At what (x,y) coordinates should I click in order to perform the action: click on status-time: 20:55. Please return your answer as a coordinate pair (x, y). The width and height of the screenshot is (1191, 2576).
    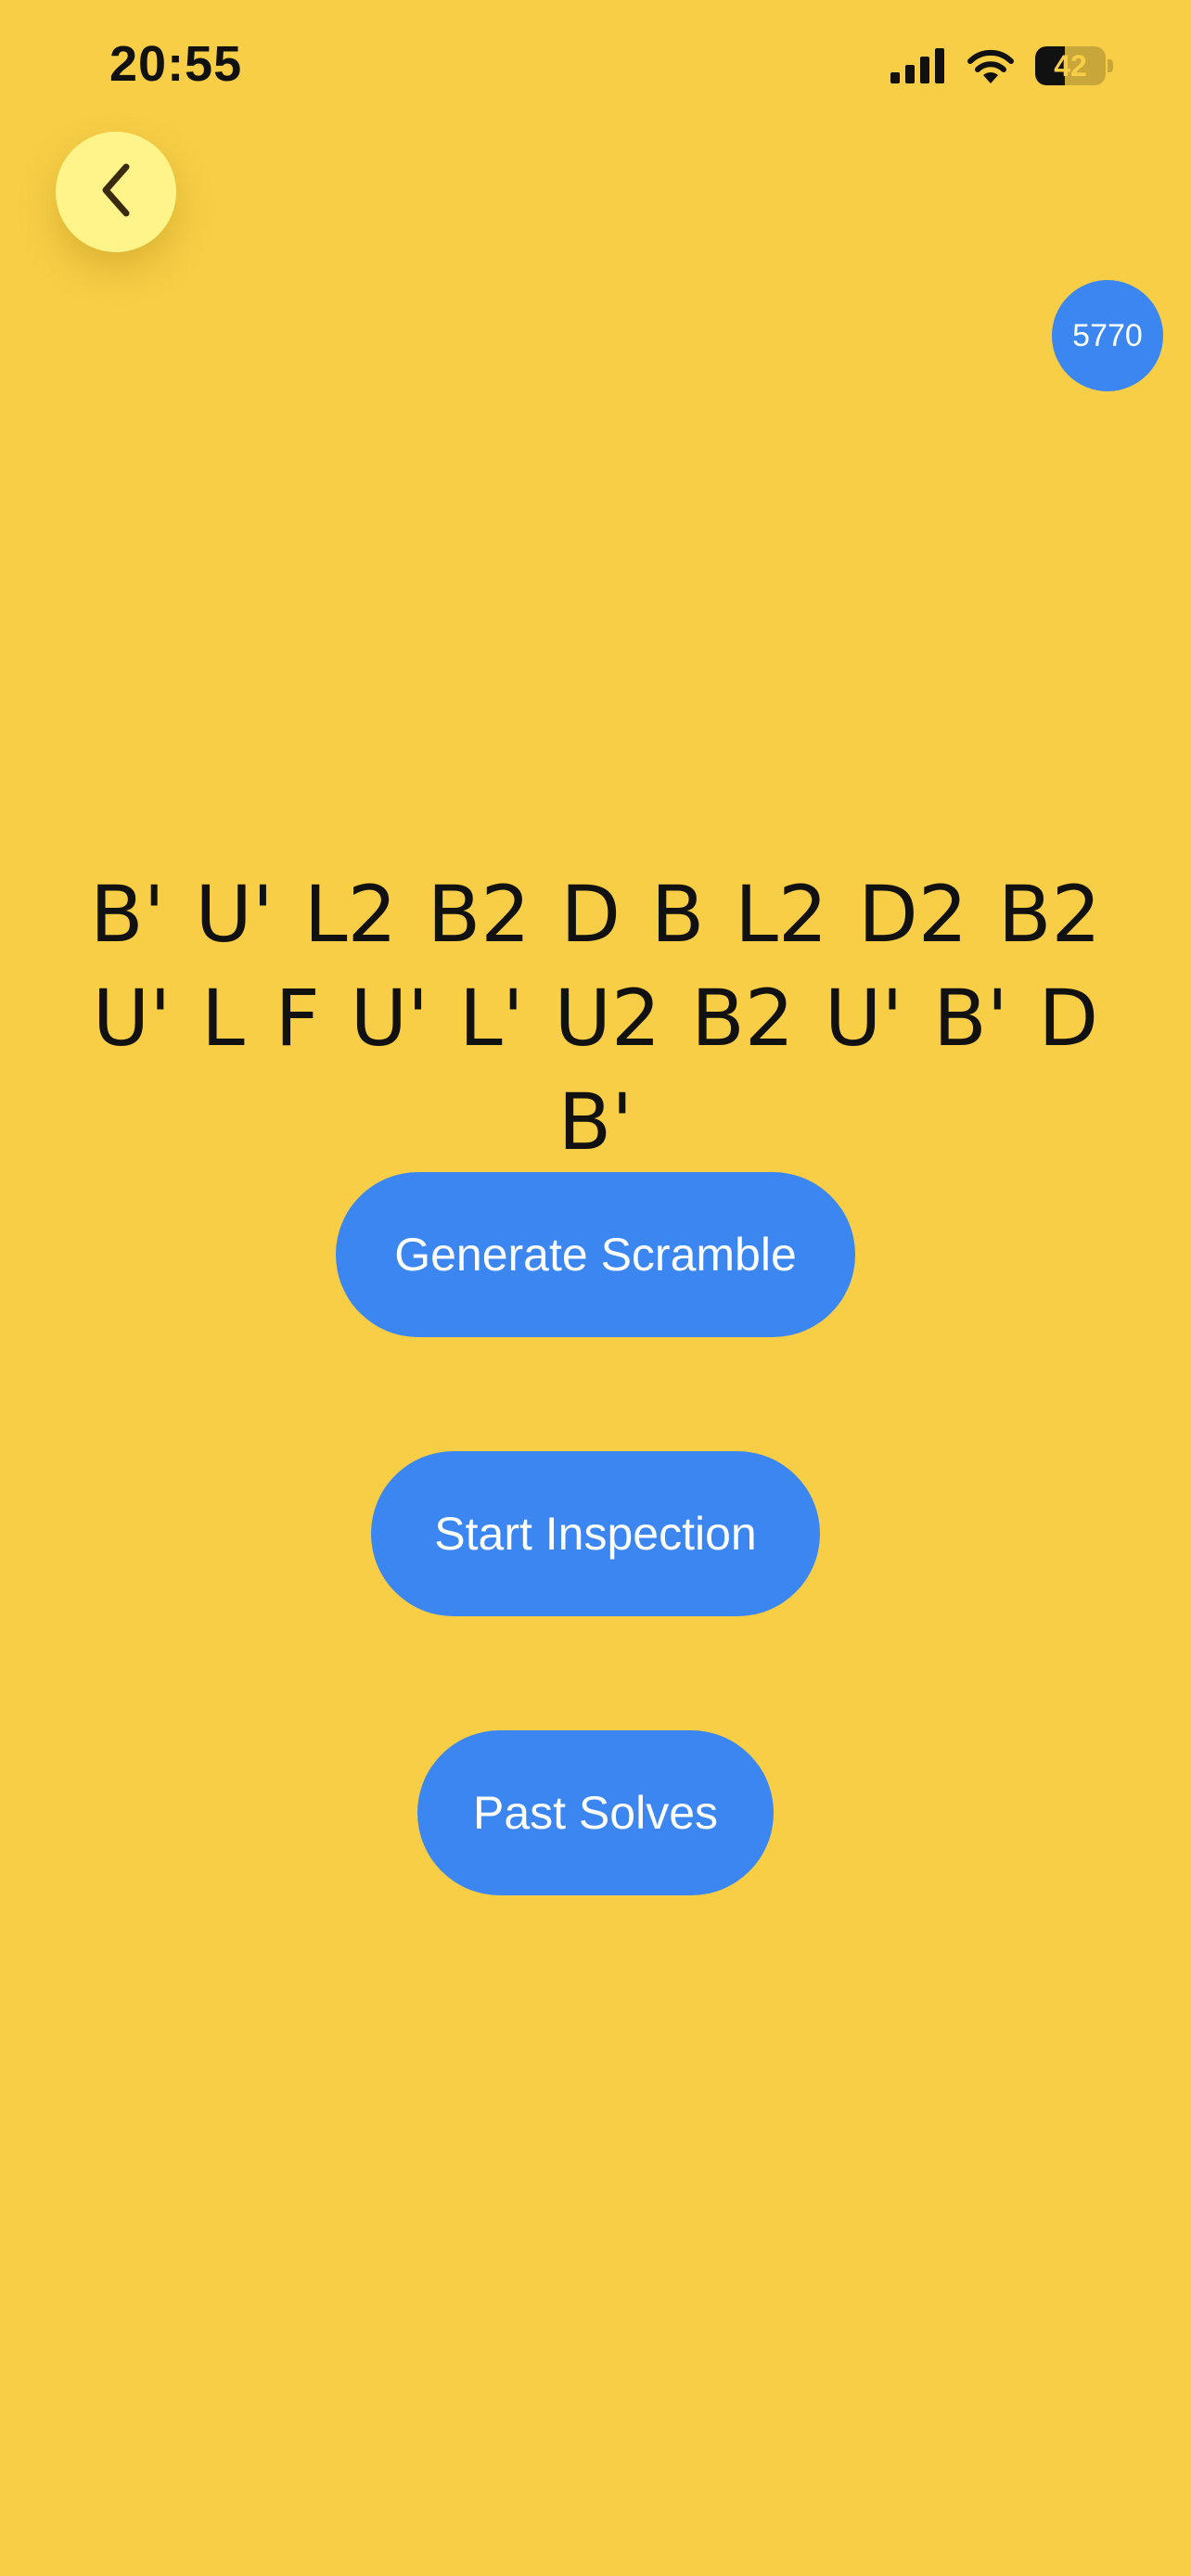
    Looking at the image, I should click on (176, 64).